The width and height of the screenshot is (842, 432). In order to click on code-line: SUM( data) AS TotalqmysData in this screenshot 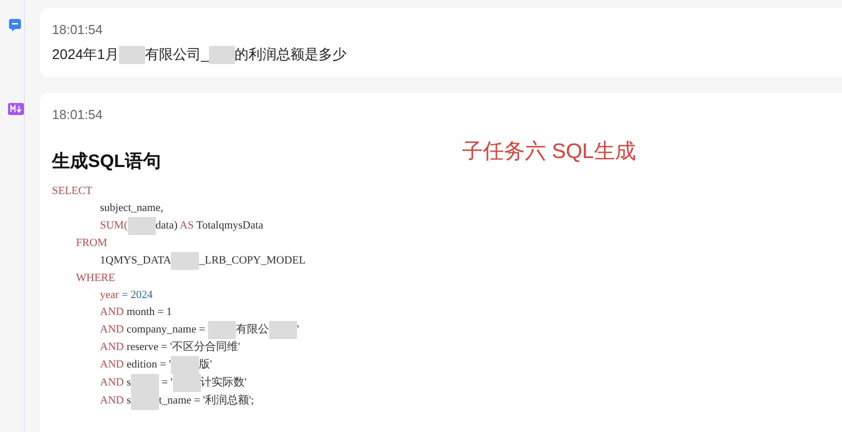, I will do `click(441, 226)`.